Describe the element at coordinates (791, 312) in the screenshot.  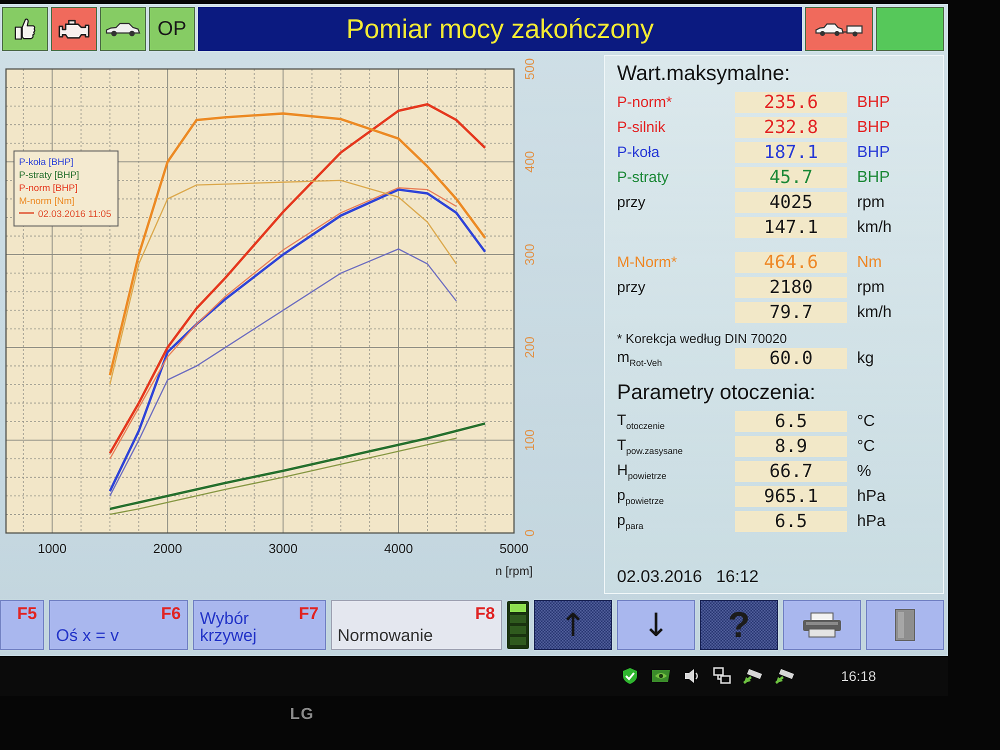
I see `value-display: 79.7` at that location.